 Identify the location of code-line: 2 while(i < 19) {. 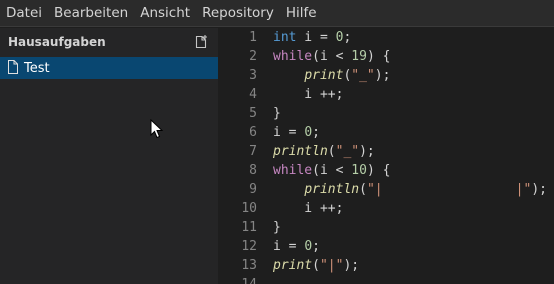
(386, 56).